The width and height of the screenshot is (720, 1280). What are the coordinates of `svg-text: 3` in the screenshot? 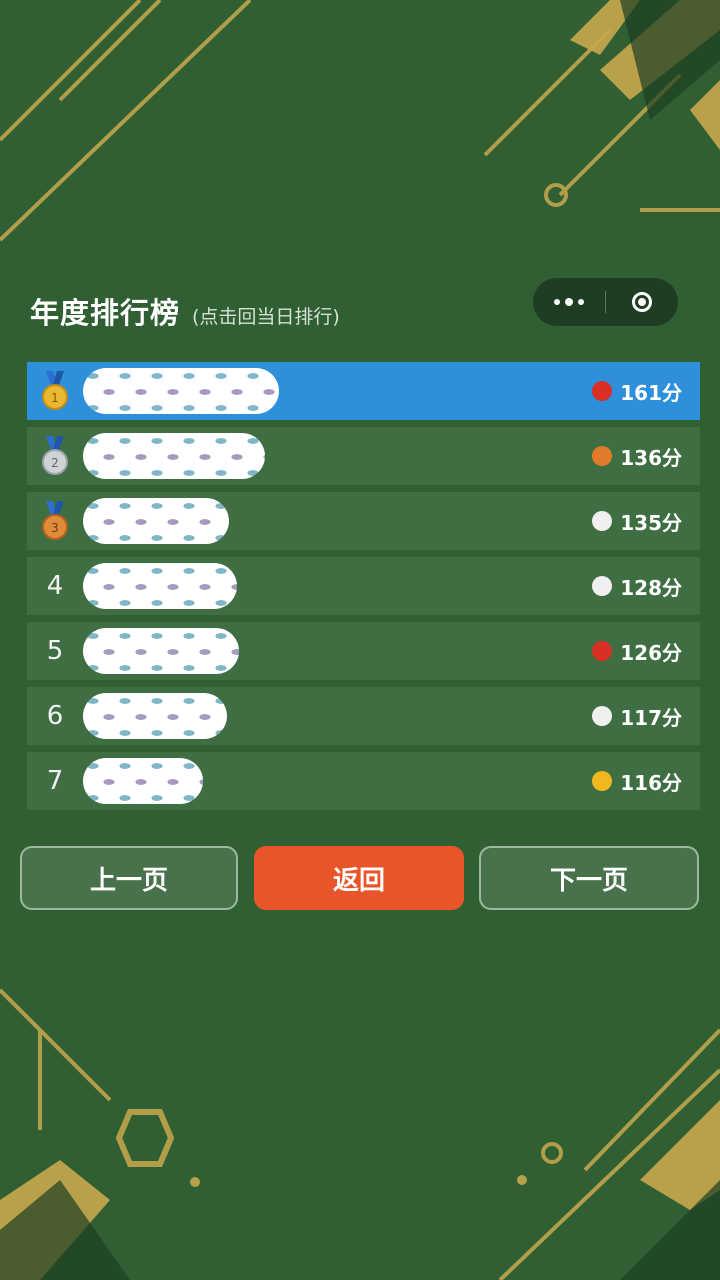 It's located at (55, 528).